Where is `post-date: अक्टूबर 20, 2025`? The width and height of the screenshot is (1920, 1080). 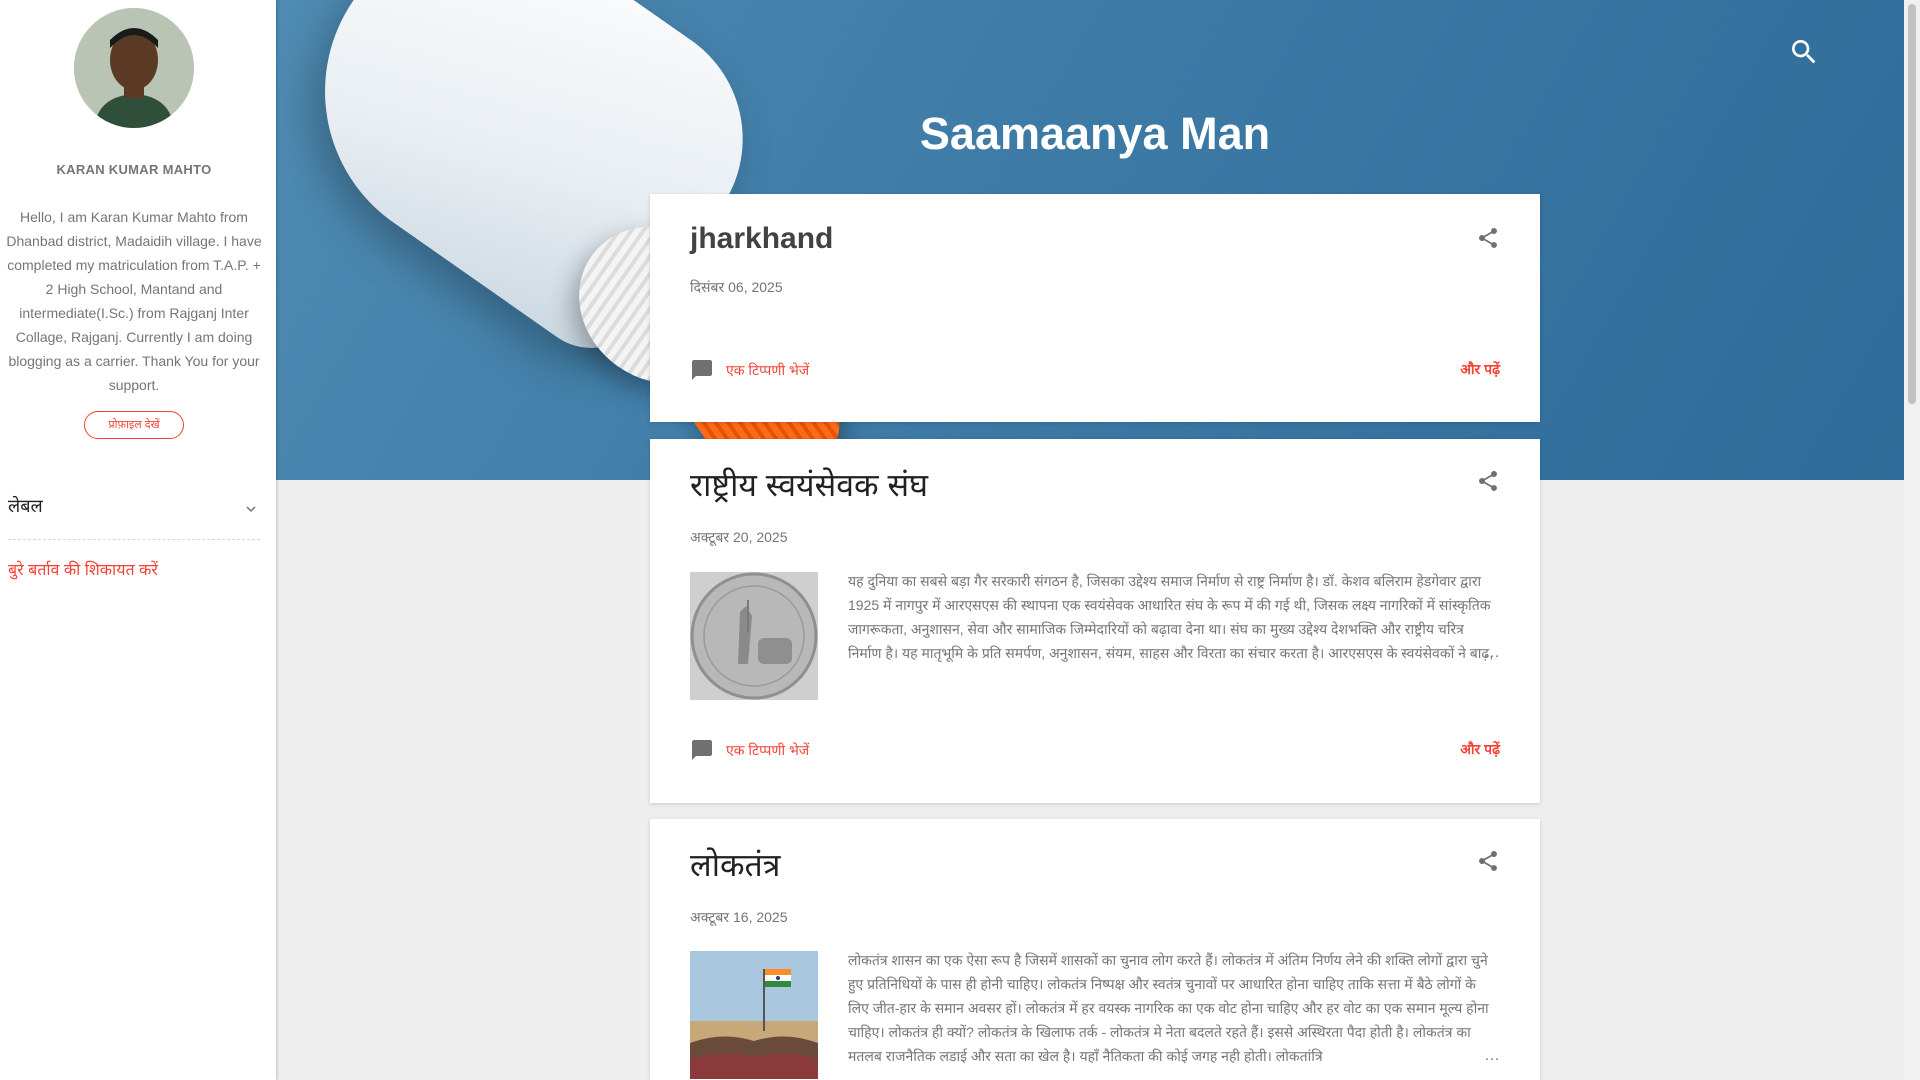
post-date: अक्टूबर 20, 2025 is located at coordinates (739, 537).